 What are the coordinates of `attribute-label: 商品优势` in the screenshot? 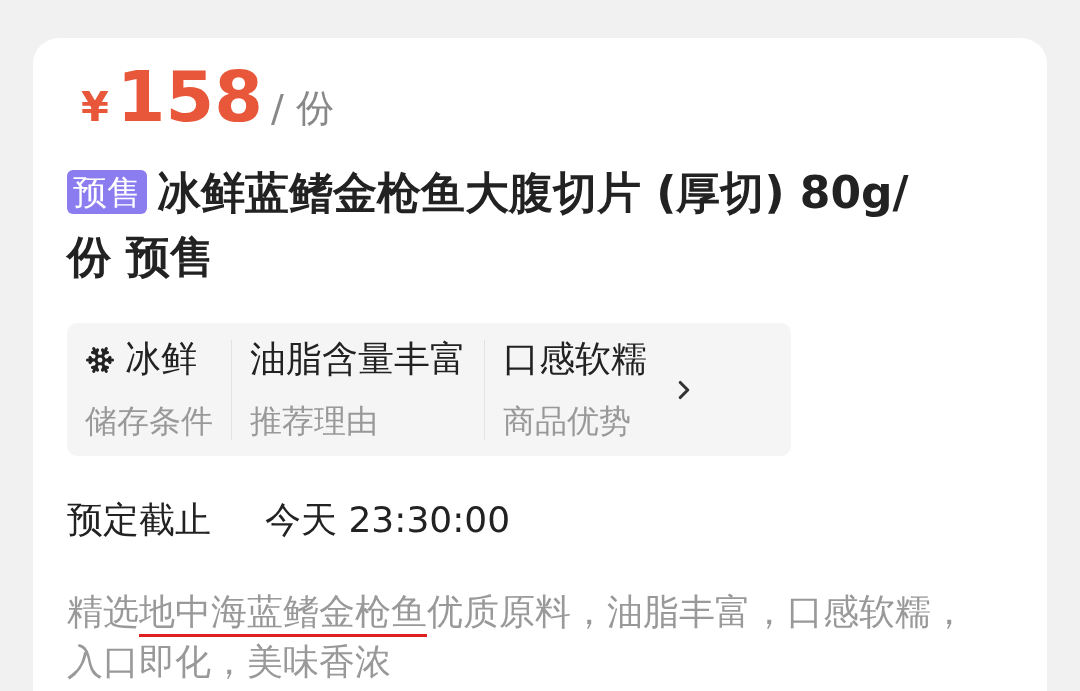 It's located at (567, 421).